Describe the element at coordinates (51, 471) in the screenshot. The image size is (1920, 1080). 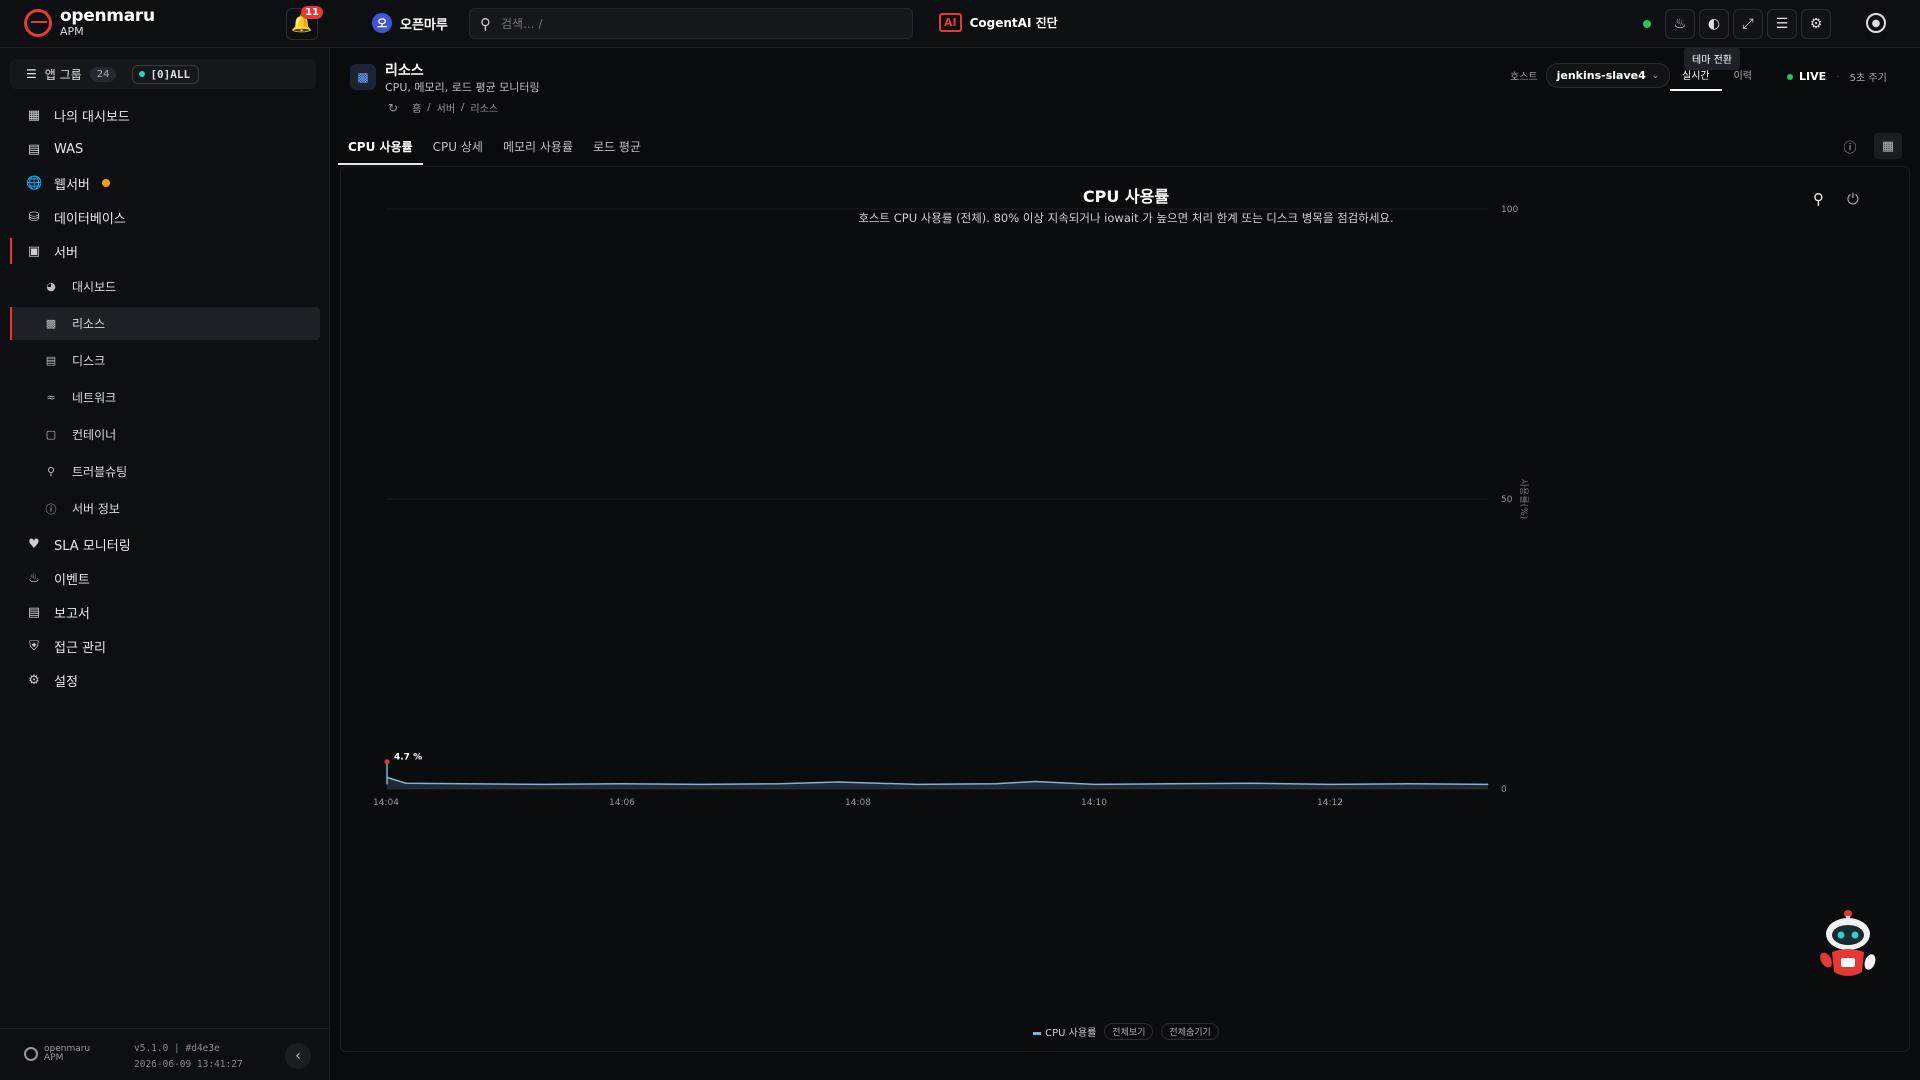
I see `search-icon: ⚲` at that location.